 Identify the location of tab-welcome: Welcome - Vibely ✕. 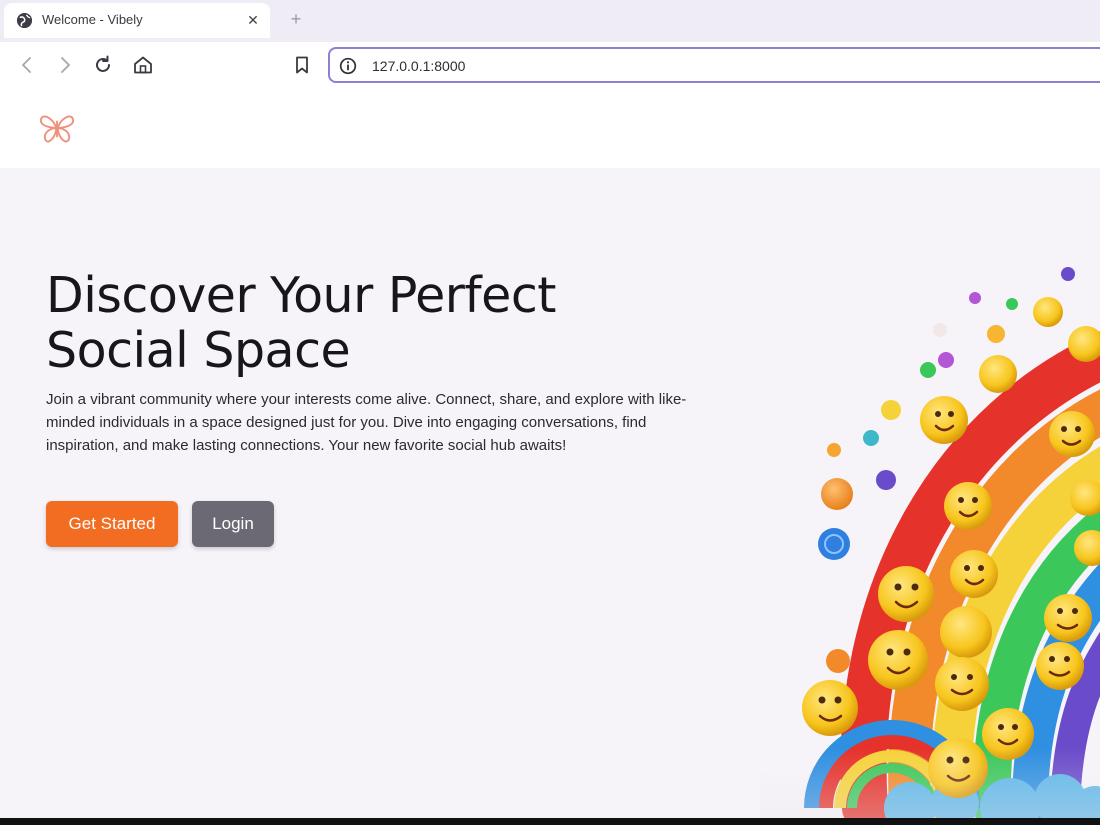
(137, 20).